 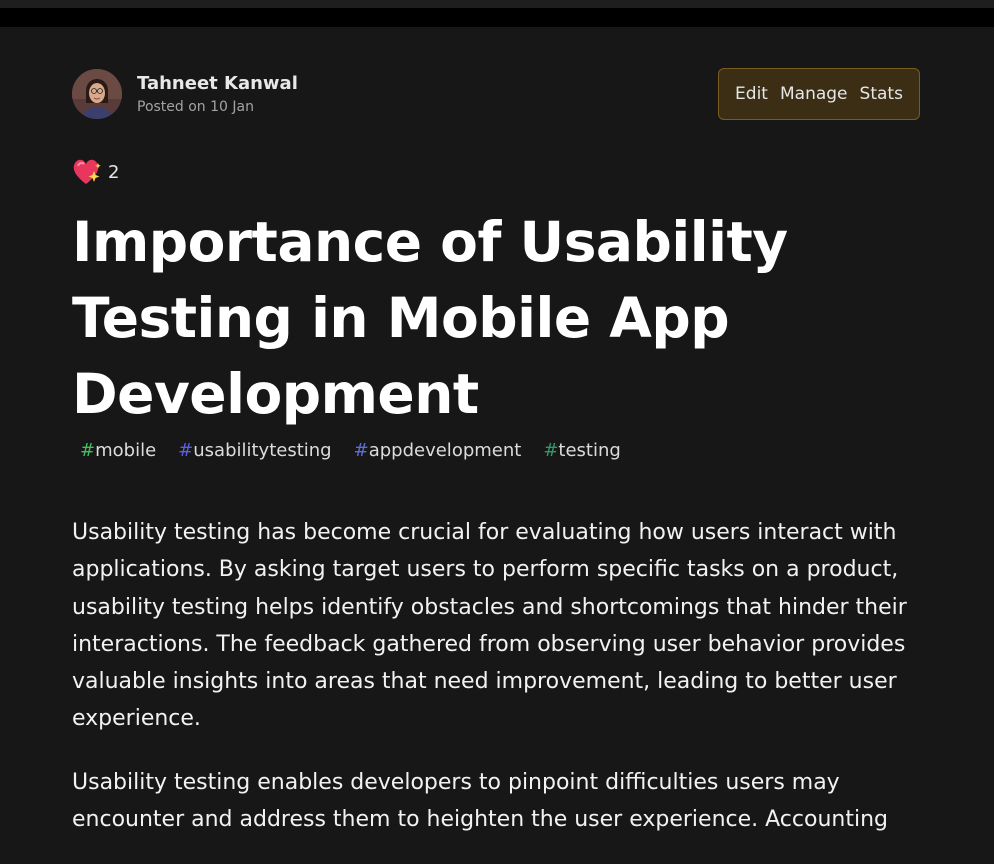 I want to click on author-actions: Edit Manage Stats, so click(x=819, y=94).